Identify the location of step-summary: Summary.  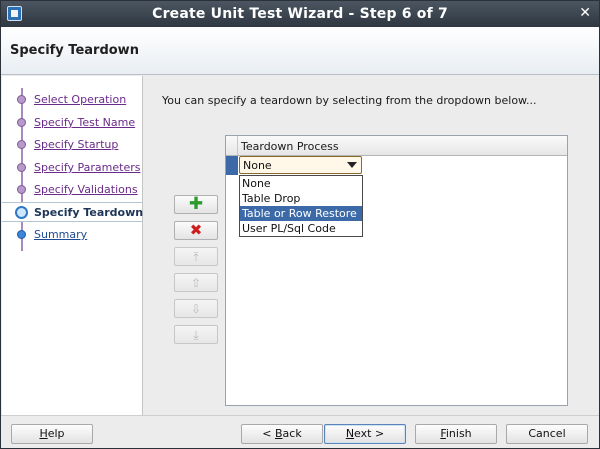
(72, 235).